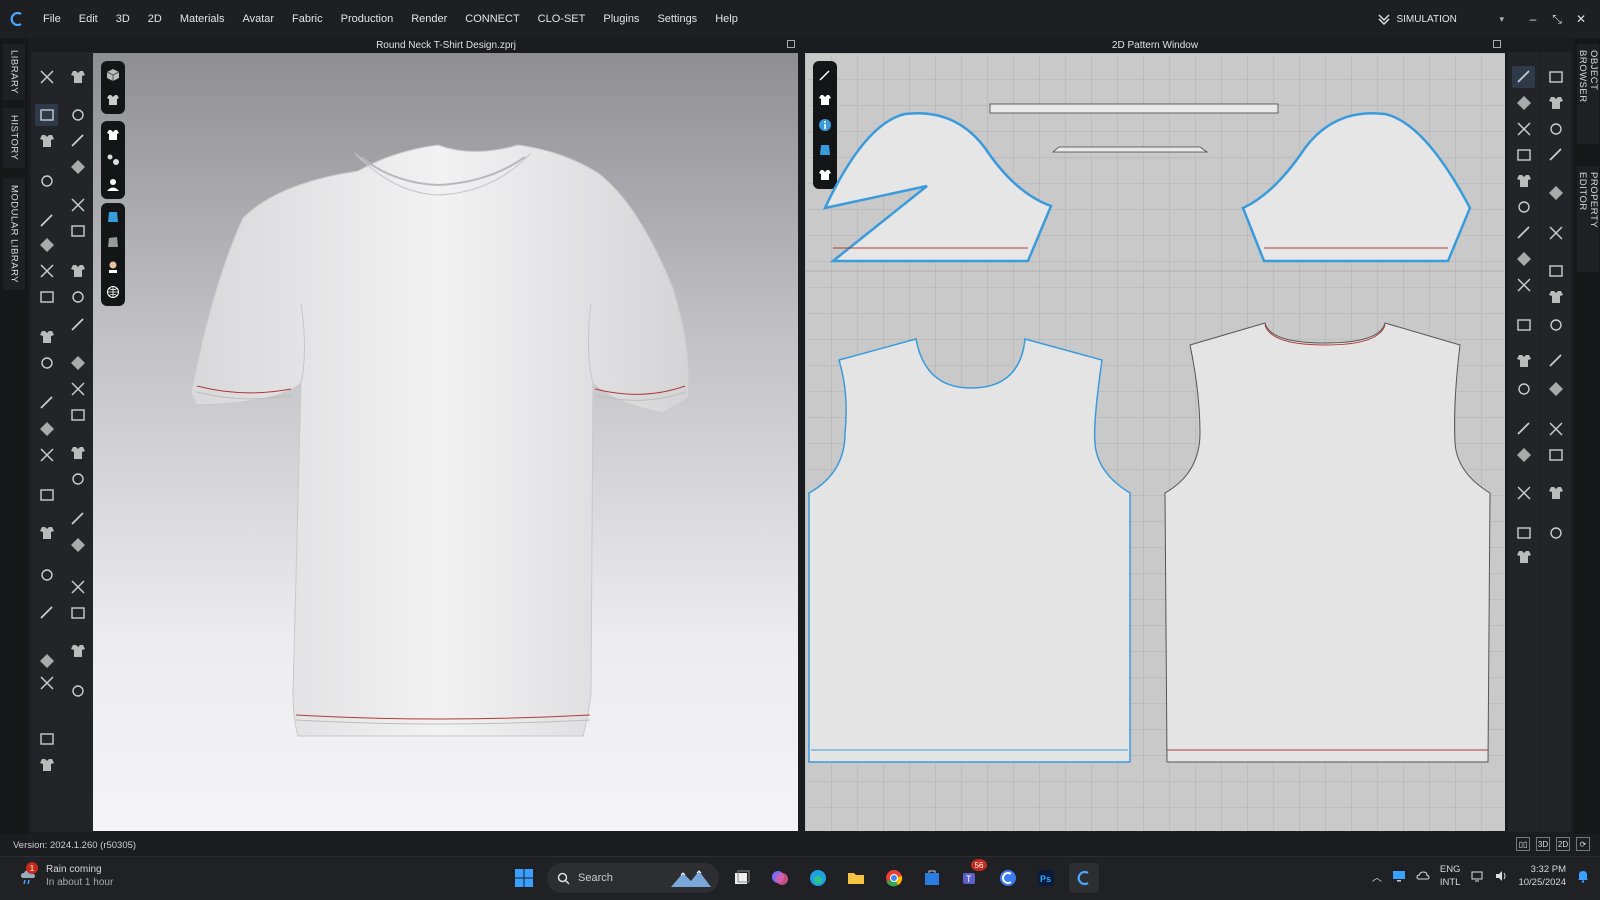  I want to click on menu-settings: Settings, so click(677, 19).